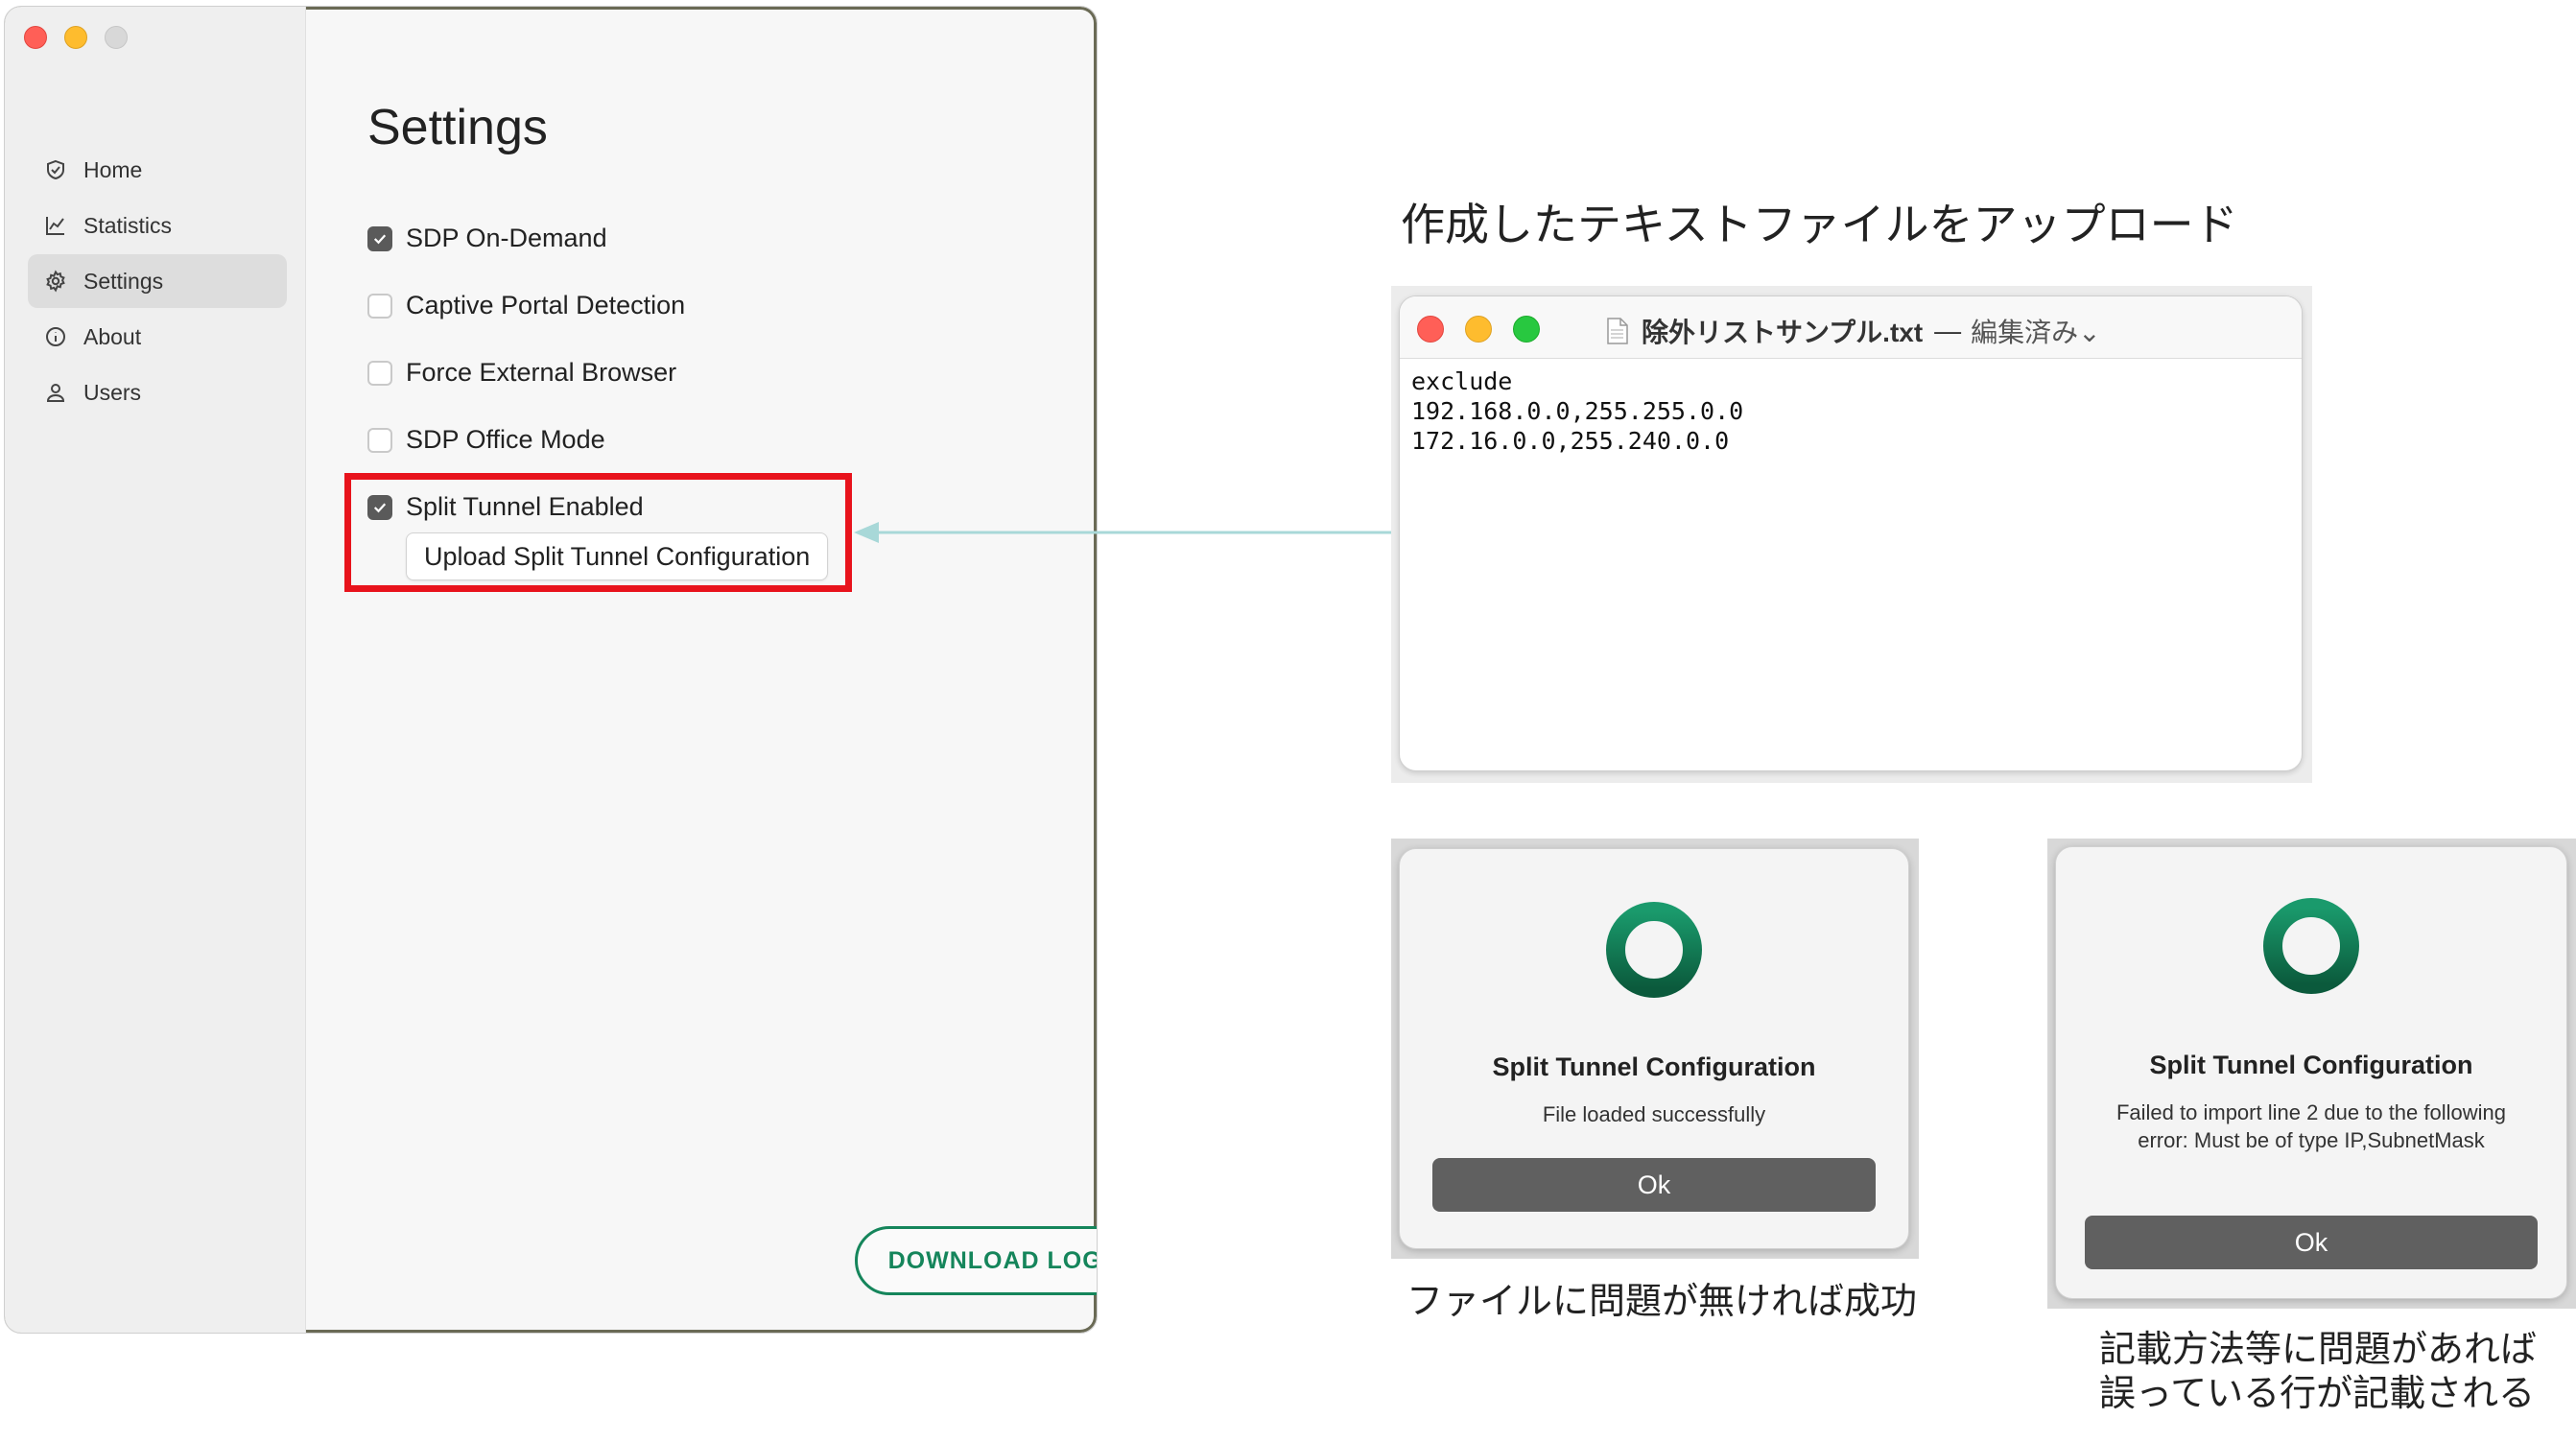  I want to click on sidebar-nav: Home Statistics Settings About Users, so click(158, 282).